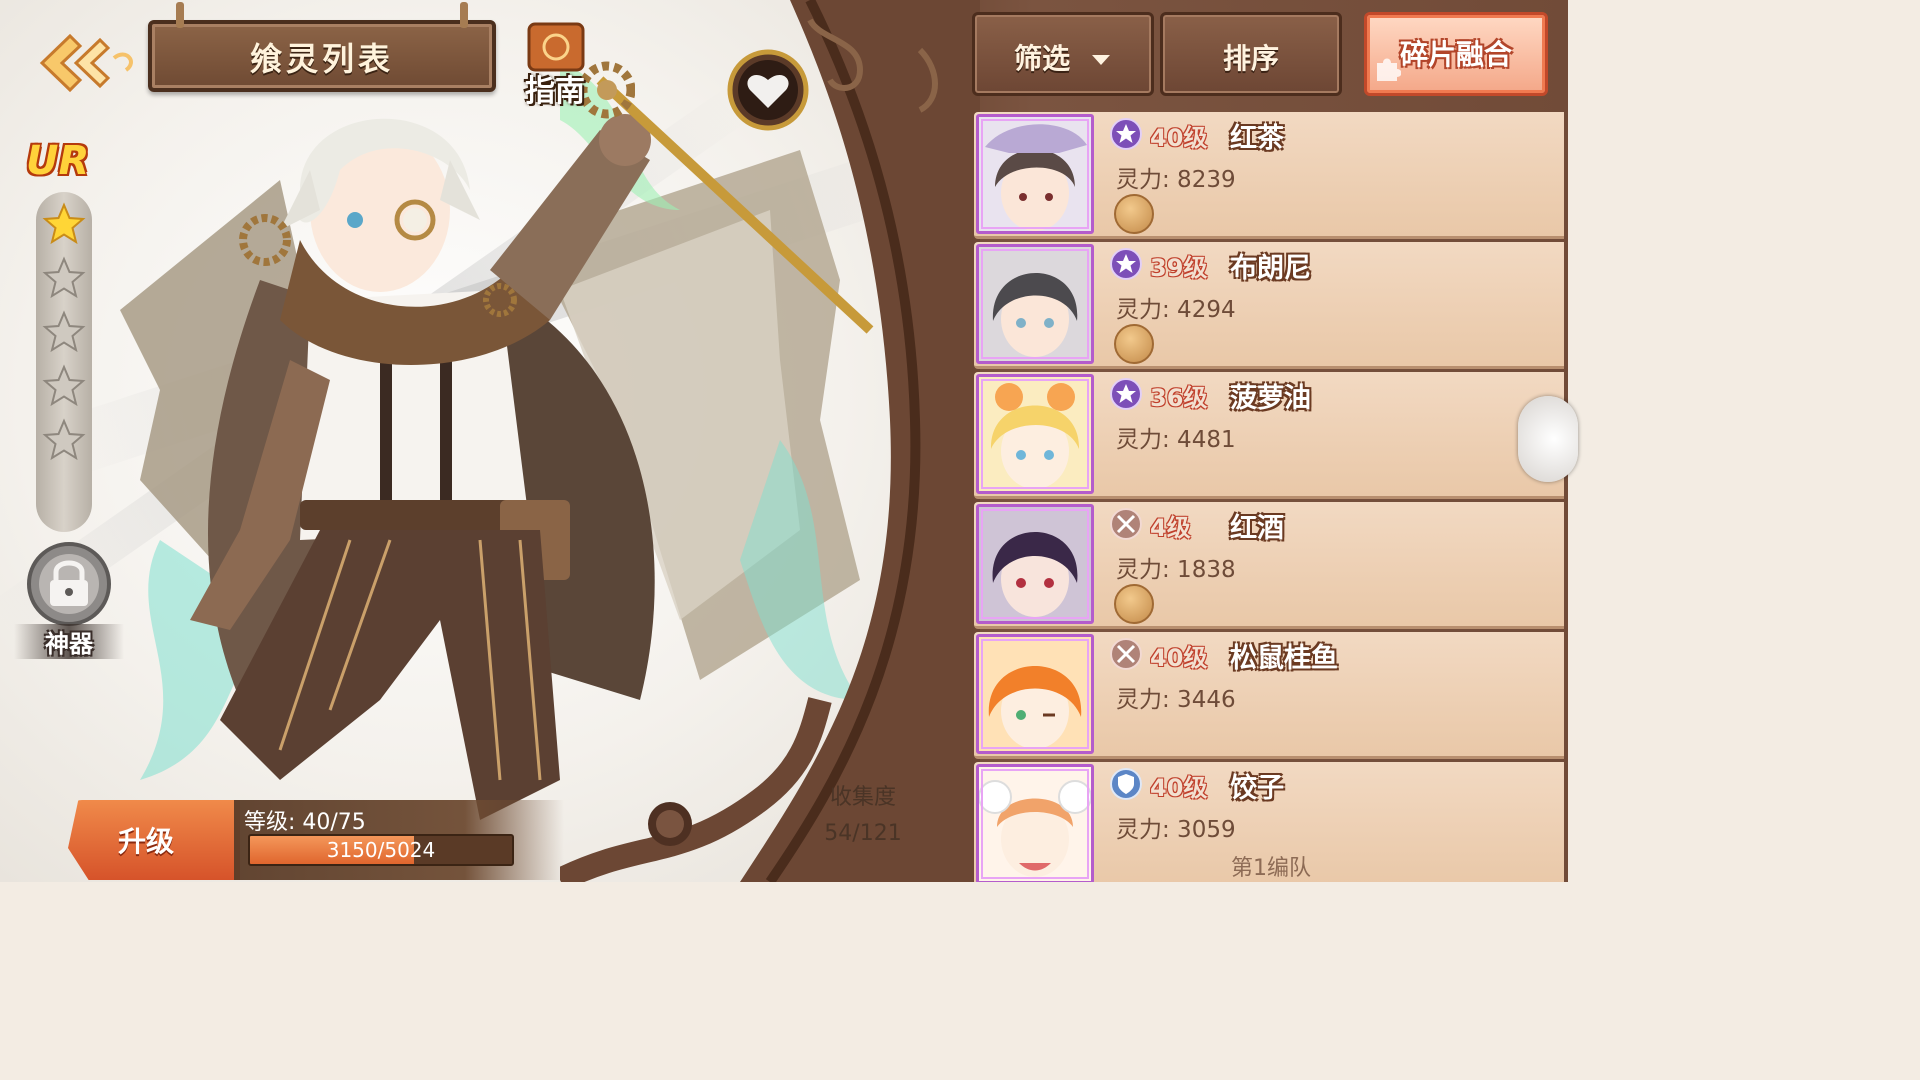 The image size is (1920, 1080). What do you see at coordinates (1269, 305) in the screenshot?
I see `list-item: 39级 布朗尼 灵力: 4294` at bounding box center [1269, 305].